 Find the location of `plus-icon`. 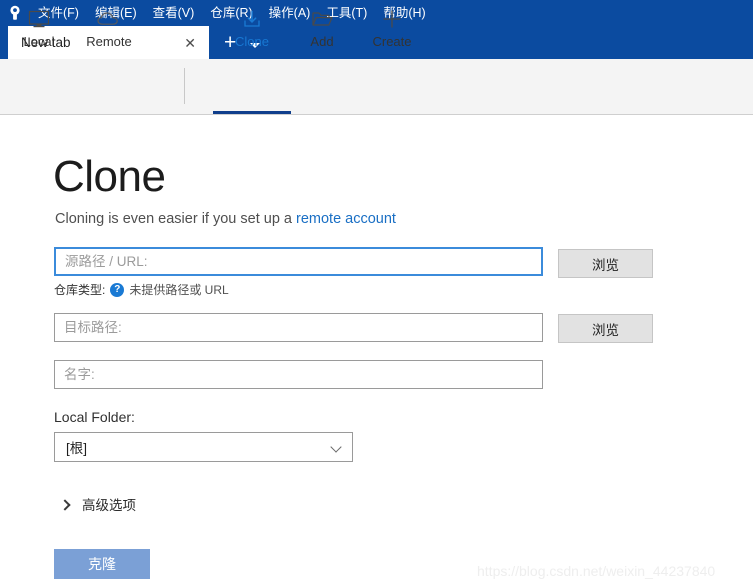

plus-icon is located at coordinates (392, 19).